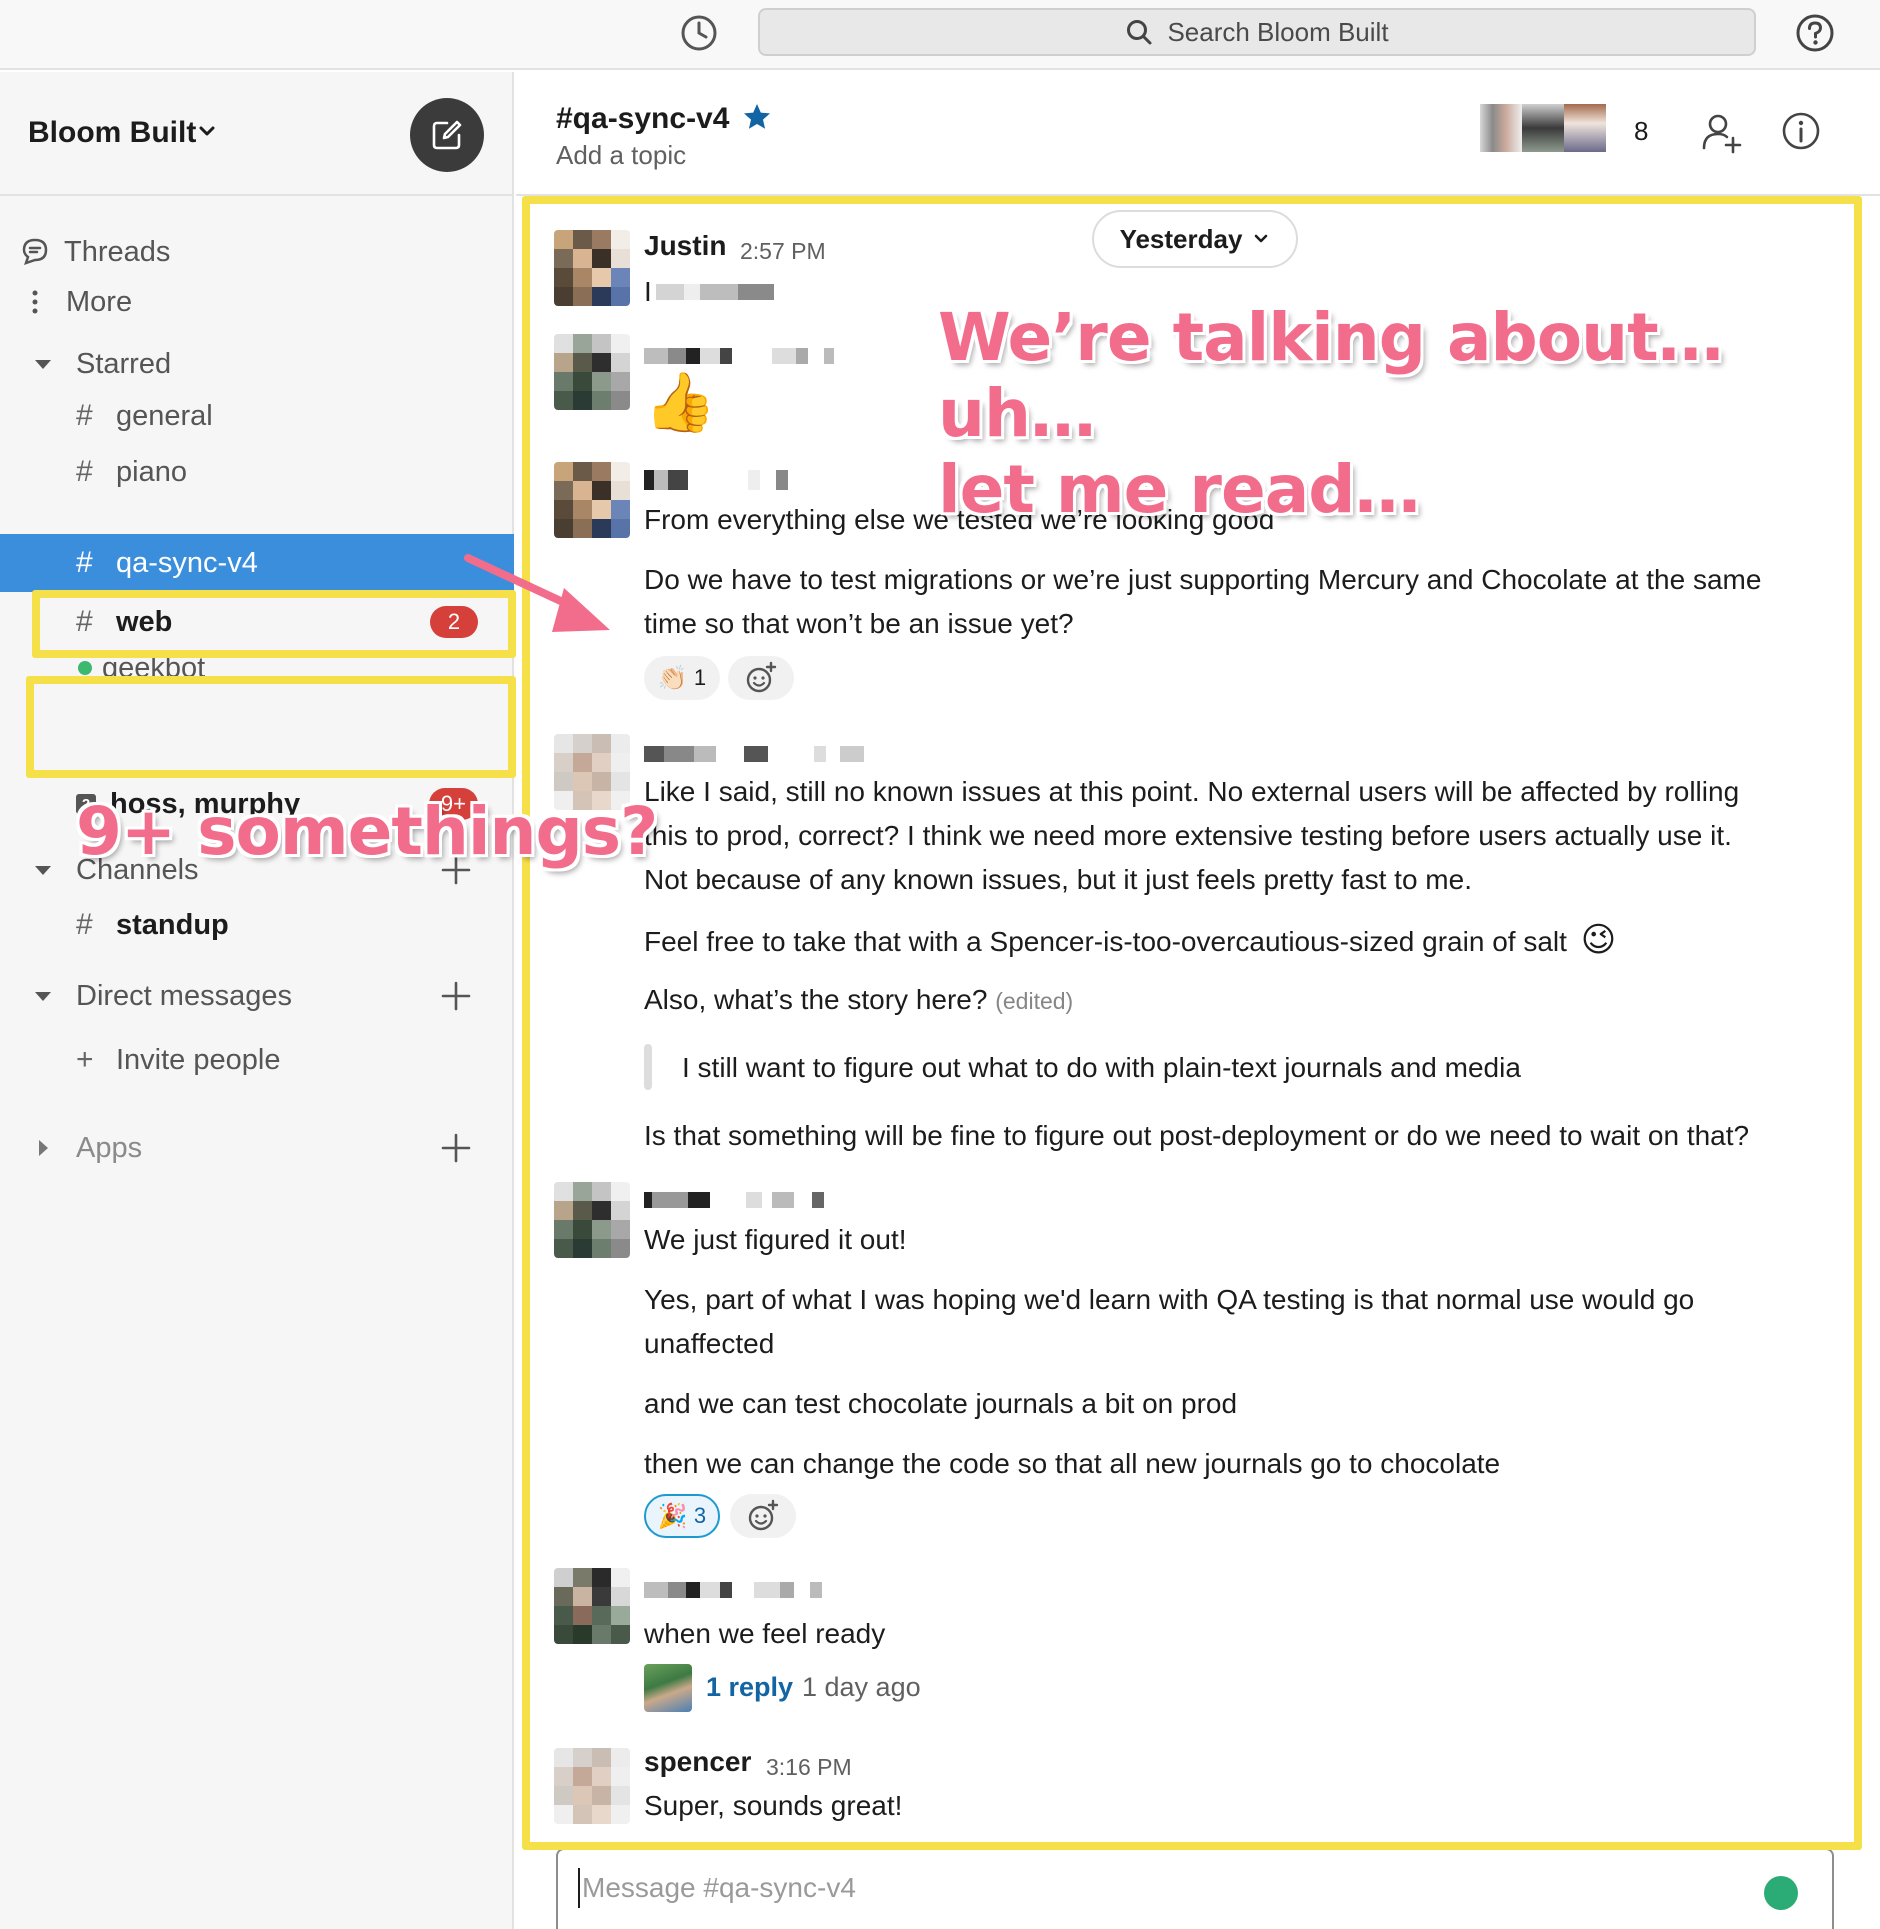  What do you see at coordinates (1641, 131) in the screenshot?
I see `member-count: 8` at bounding box center [1641, 131].